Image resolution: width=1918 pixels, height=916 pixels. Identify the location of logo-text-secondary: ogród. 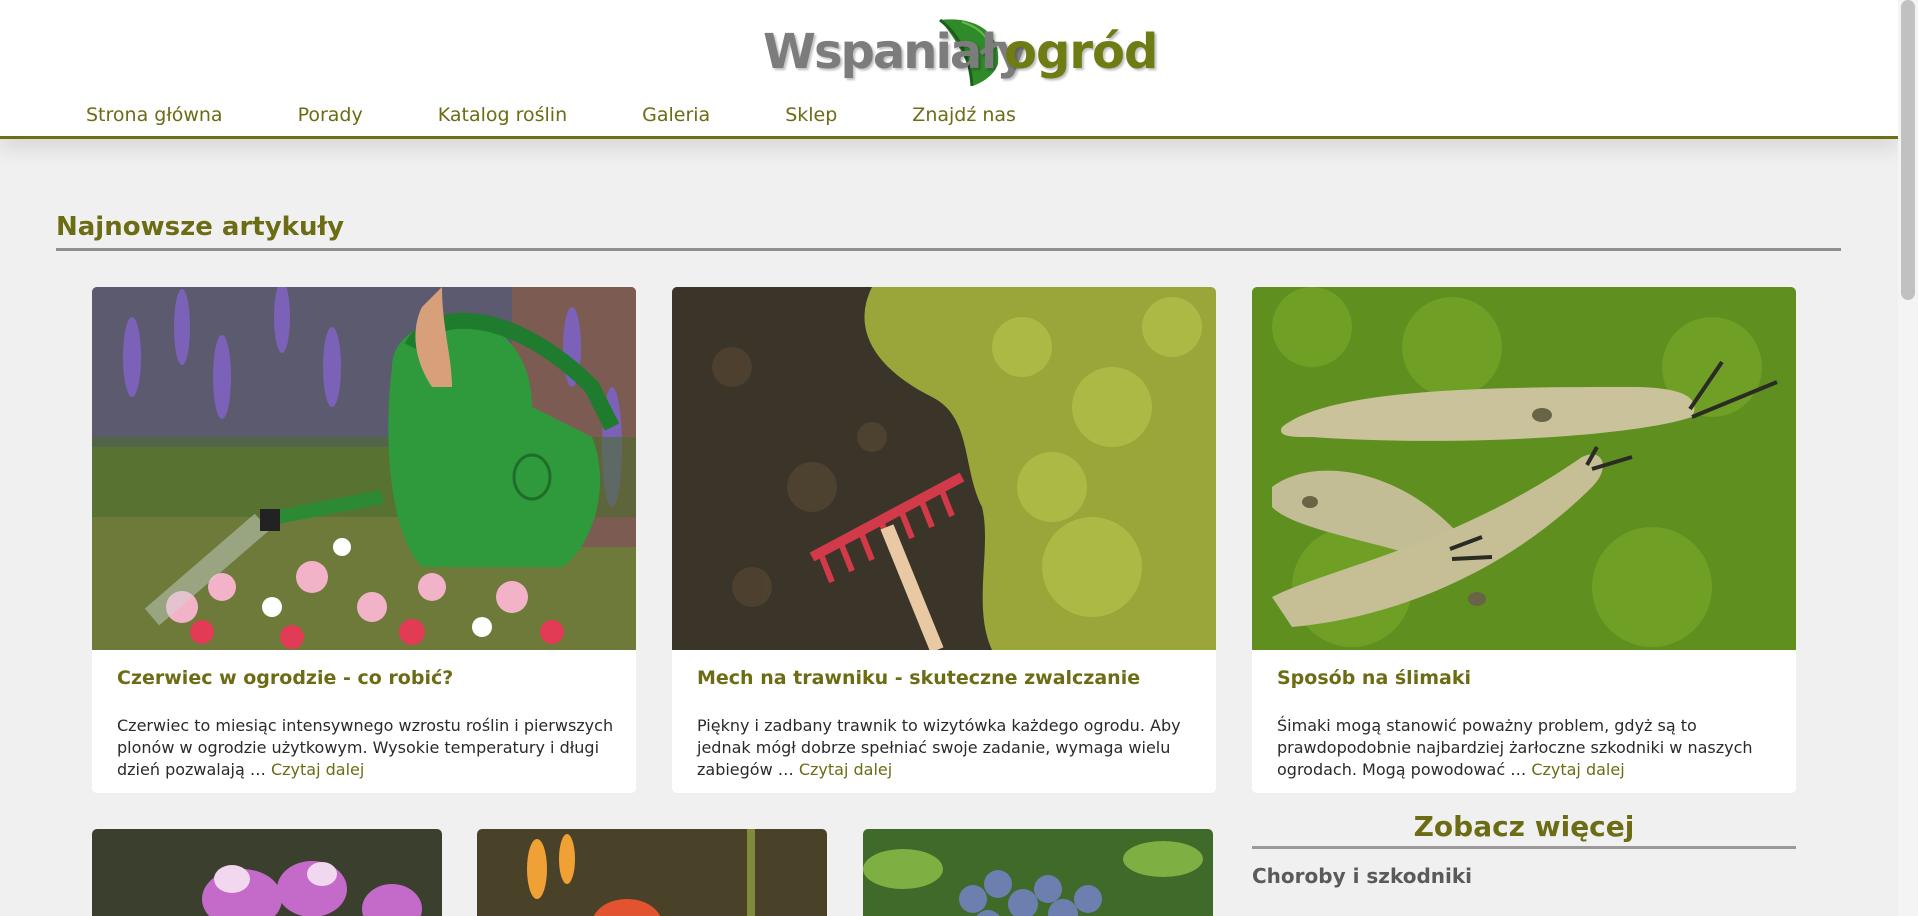
(1081, 52).